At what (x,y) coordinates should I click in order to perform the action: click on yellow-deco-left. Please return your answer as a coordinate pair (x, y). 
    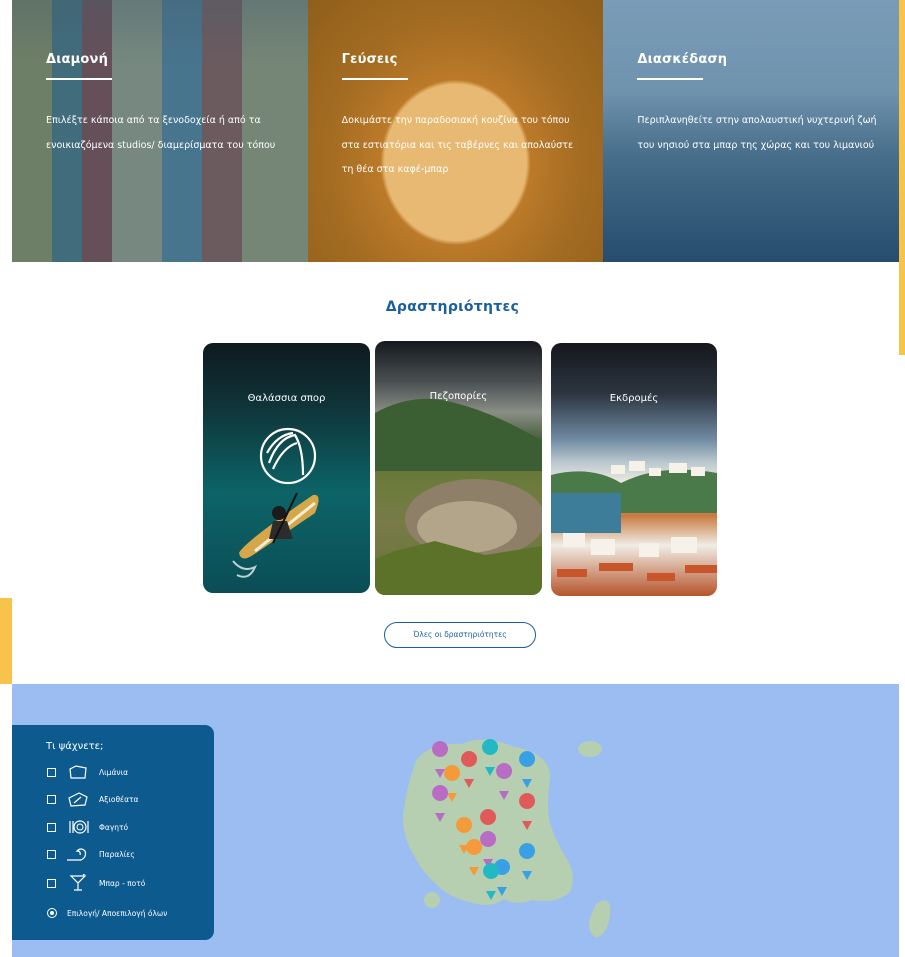
    Looking at the image, I should click on (6, 641).